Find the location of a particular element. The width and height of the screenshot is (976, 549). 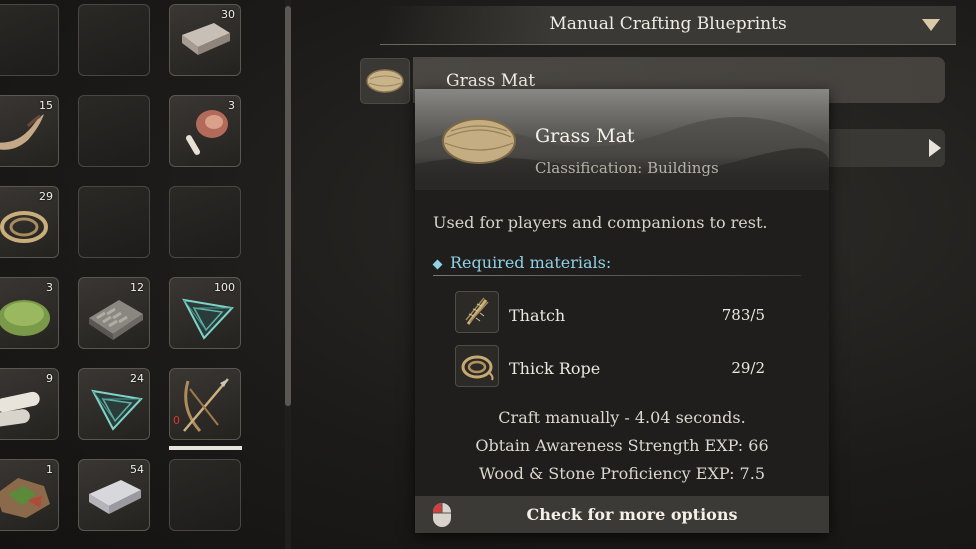

more-options-footer: Check for more options is located at coordinates (622, 514).